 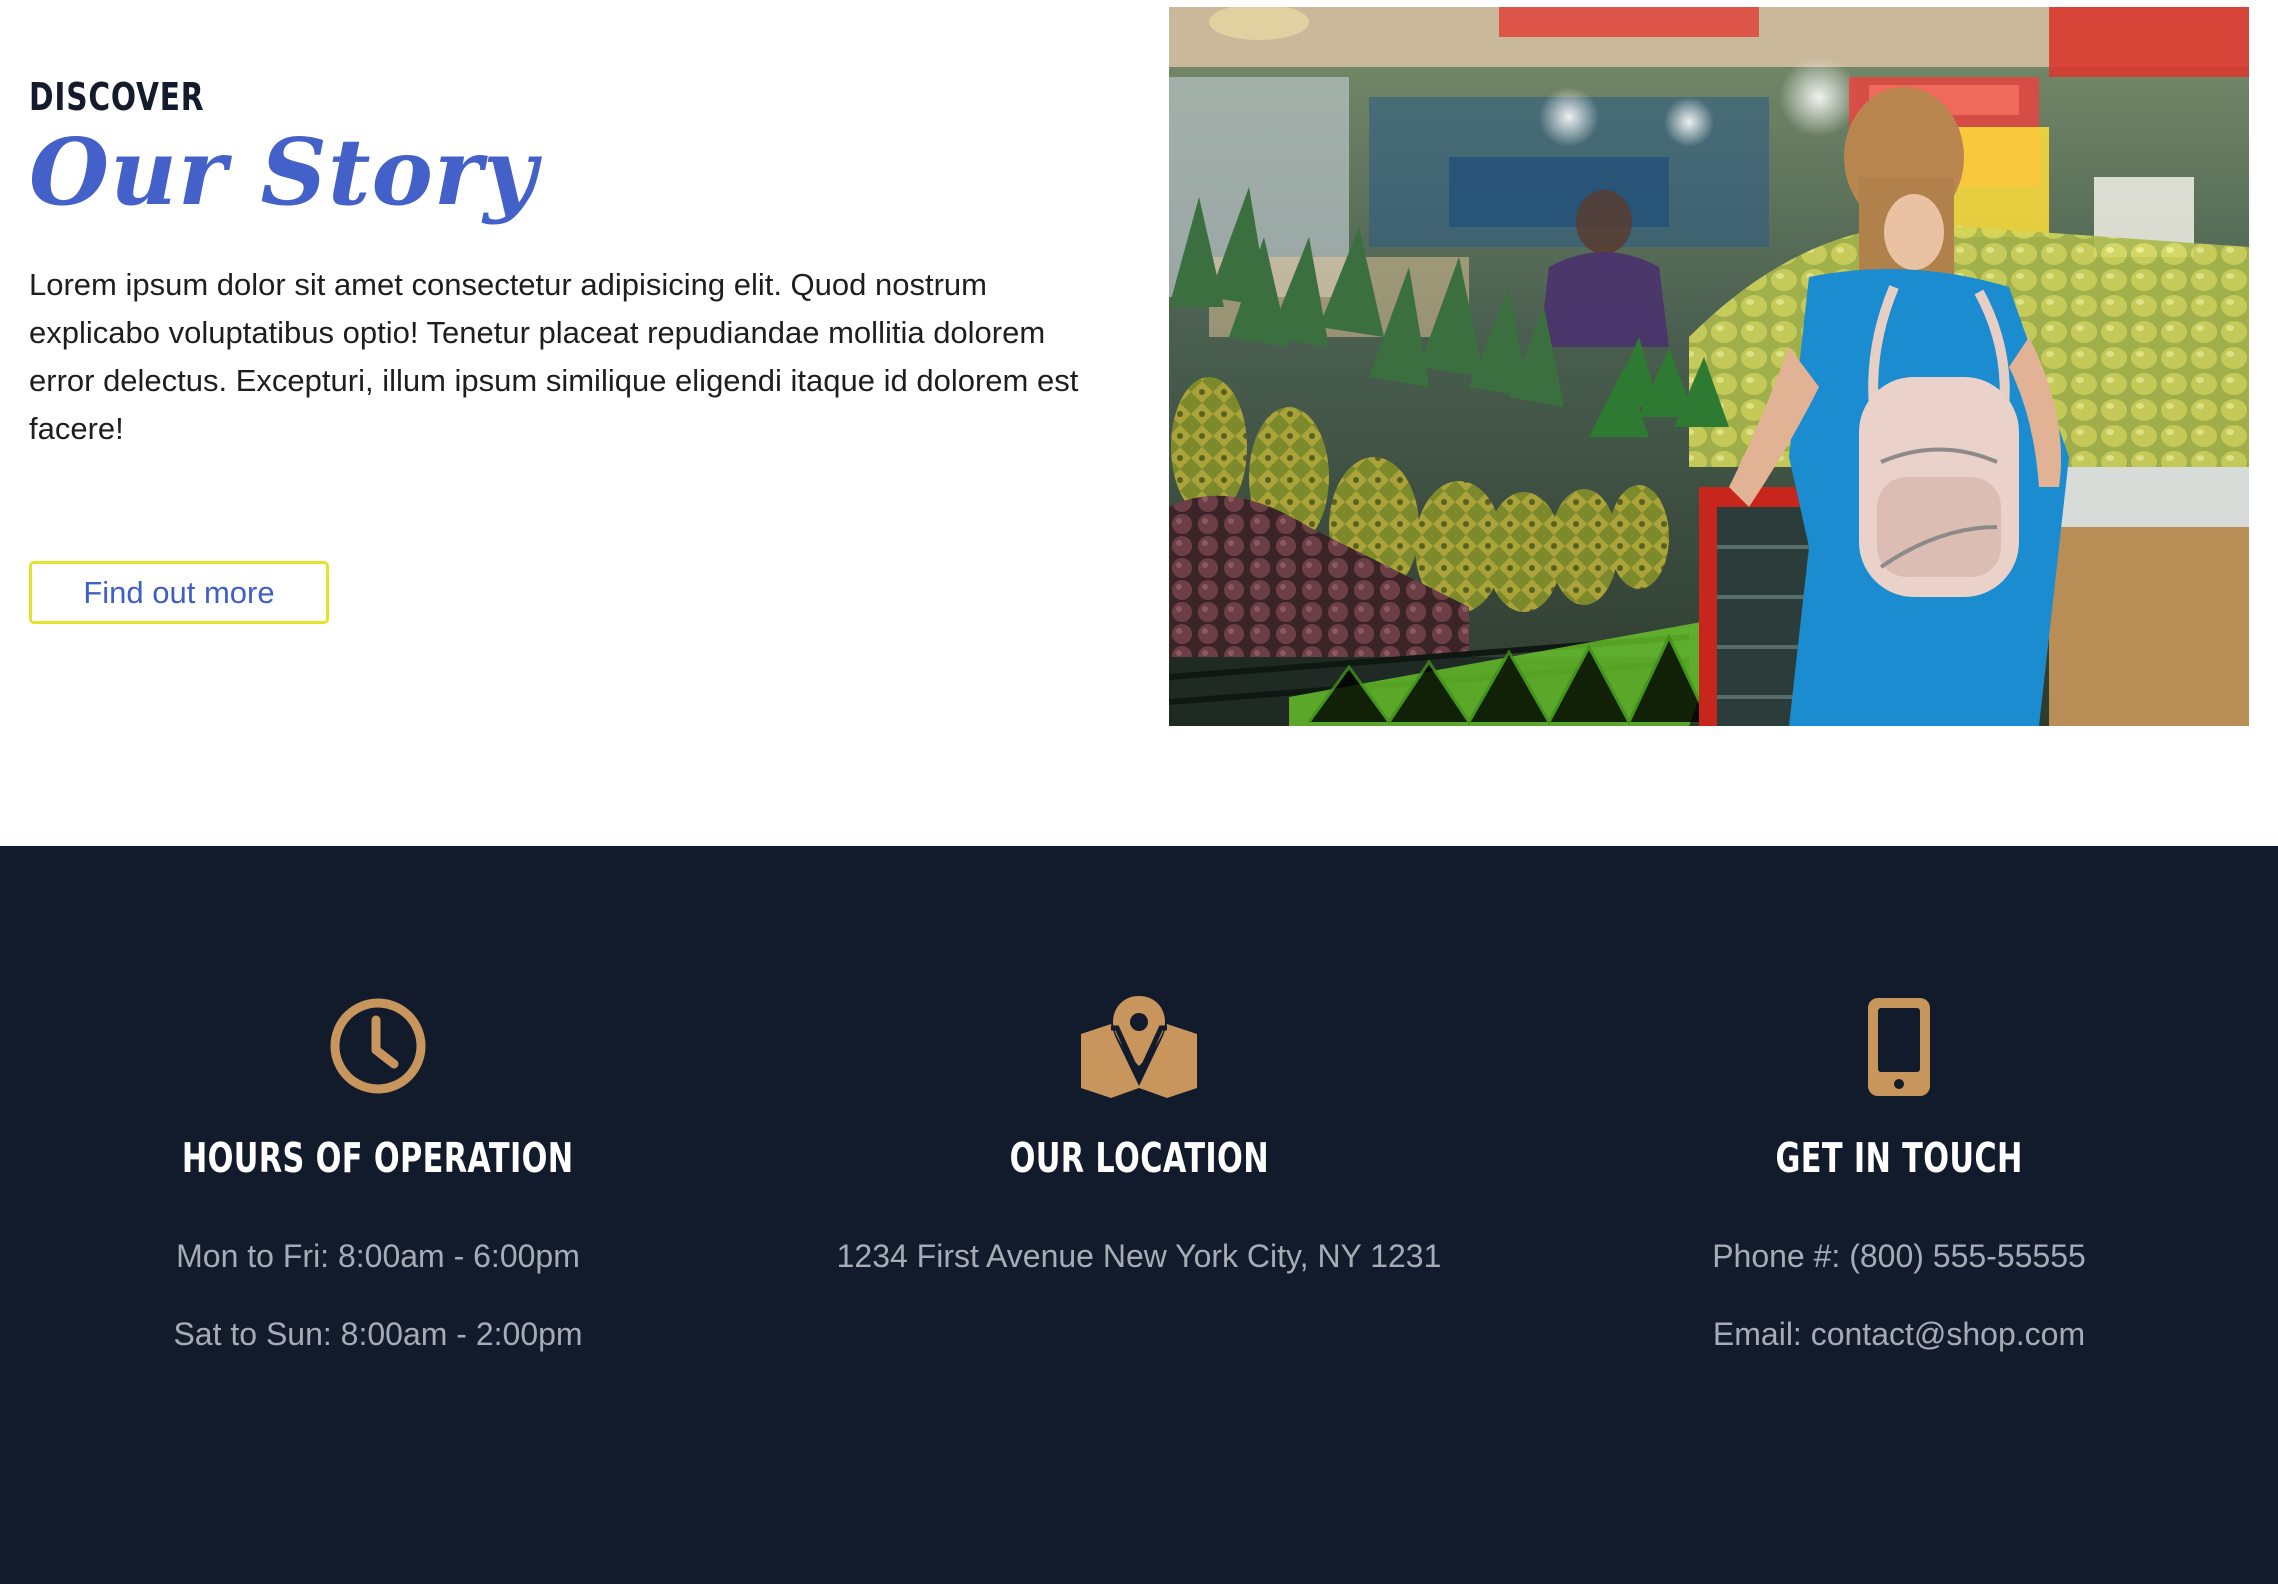 What do you see at coordinates (1899, 1158) in the screenshot?
I see `contact-title: GET IN TOUCH` at bounding box center [1899, 1158].